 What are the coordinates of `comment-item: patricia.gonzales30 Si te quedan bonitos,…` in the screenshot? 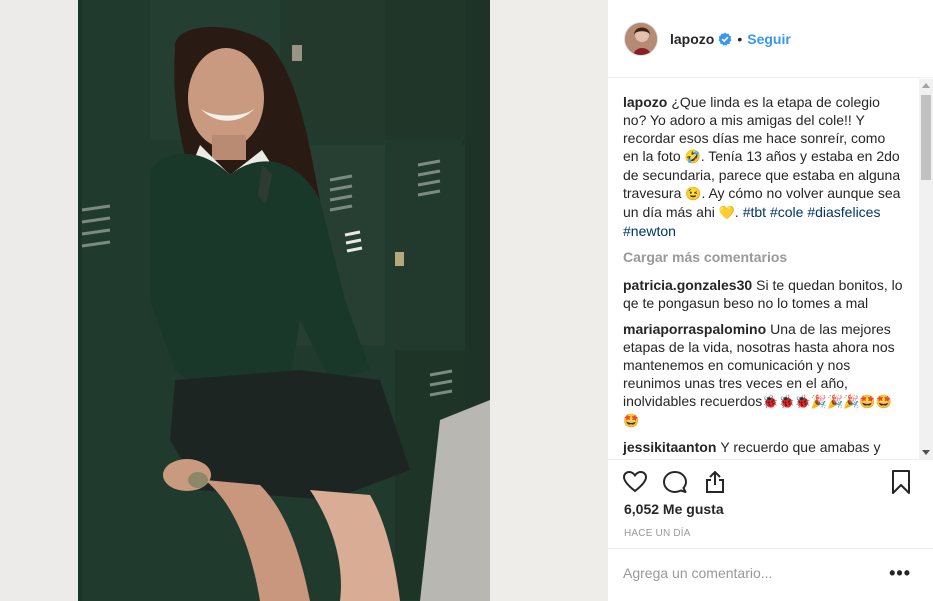 It's located at (763, 294).